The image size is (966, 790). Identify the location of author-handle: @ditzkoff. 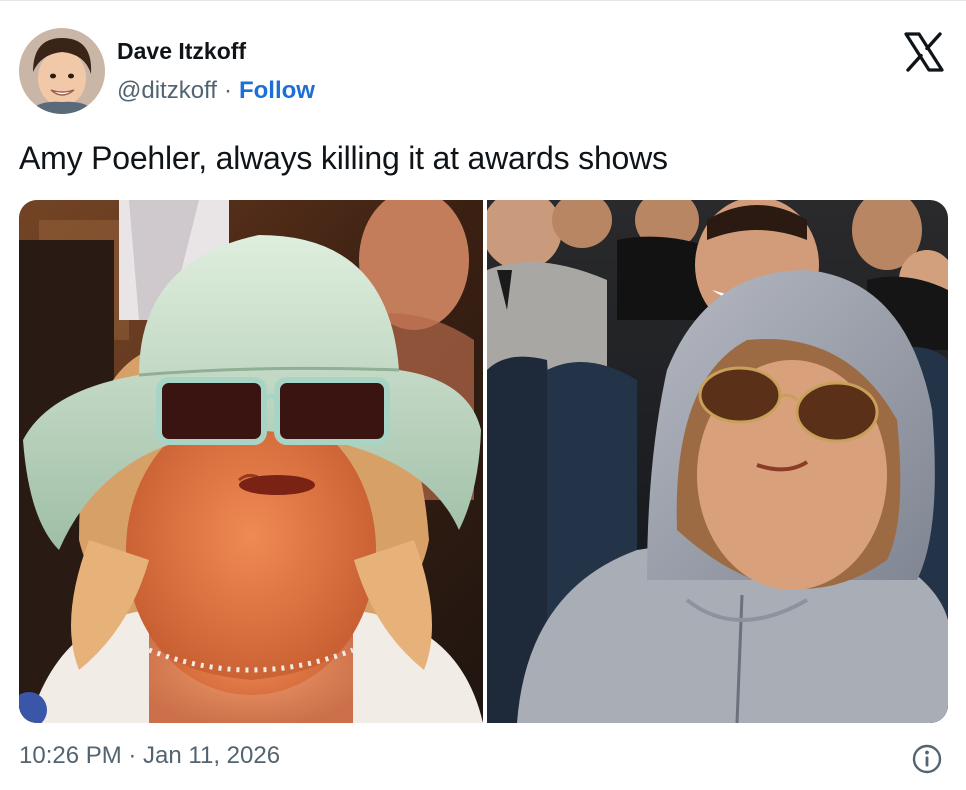
(167, 90).